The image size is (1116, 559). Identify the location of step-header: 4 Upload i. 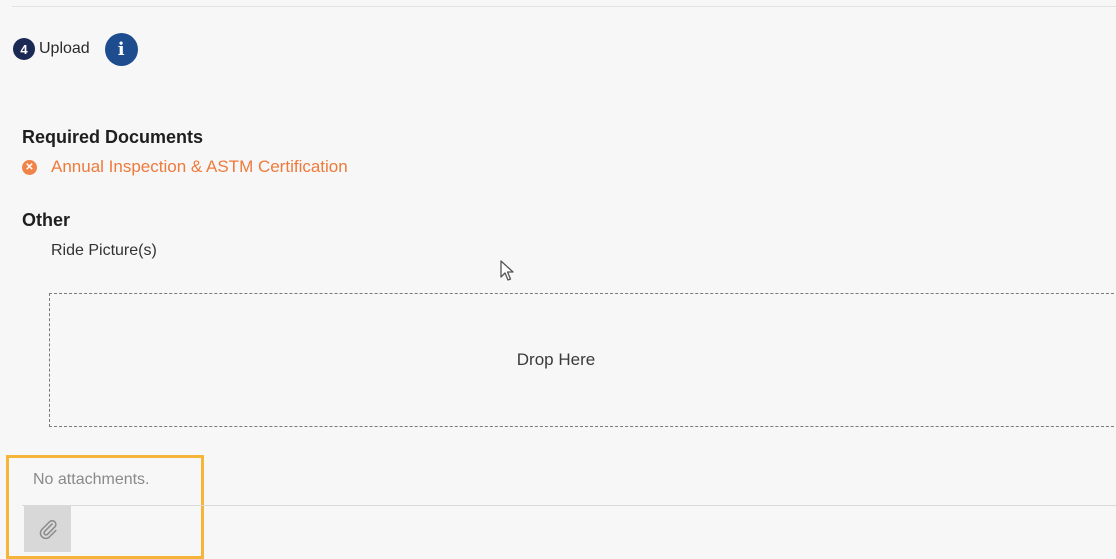
(75, 49).